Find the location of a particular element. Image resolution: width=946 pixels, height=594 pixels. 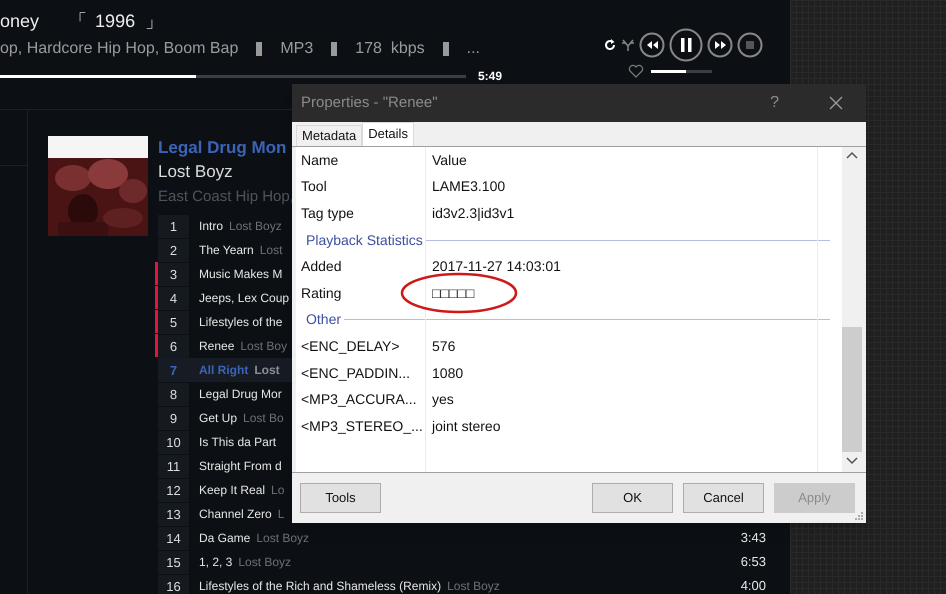

track-title: oney is located at coordinates (20, 21).